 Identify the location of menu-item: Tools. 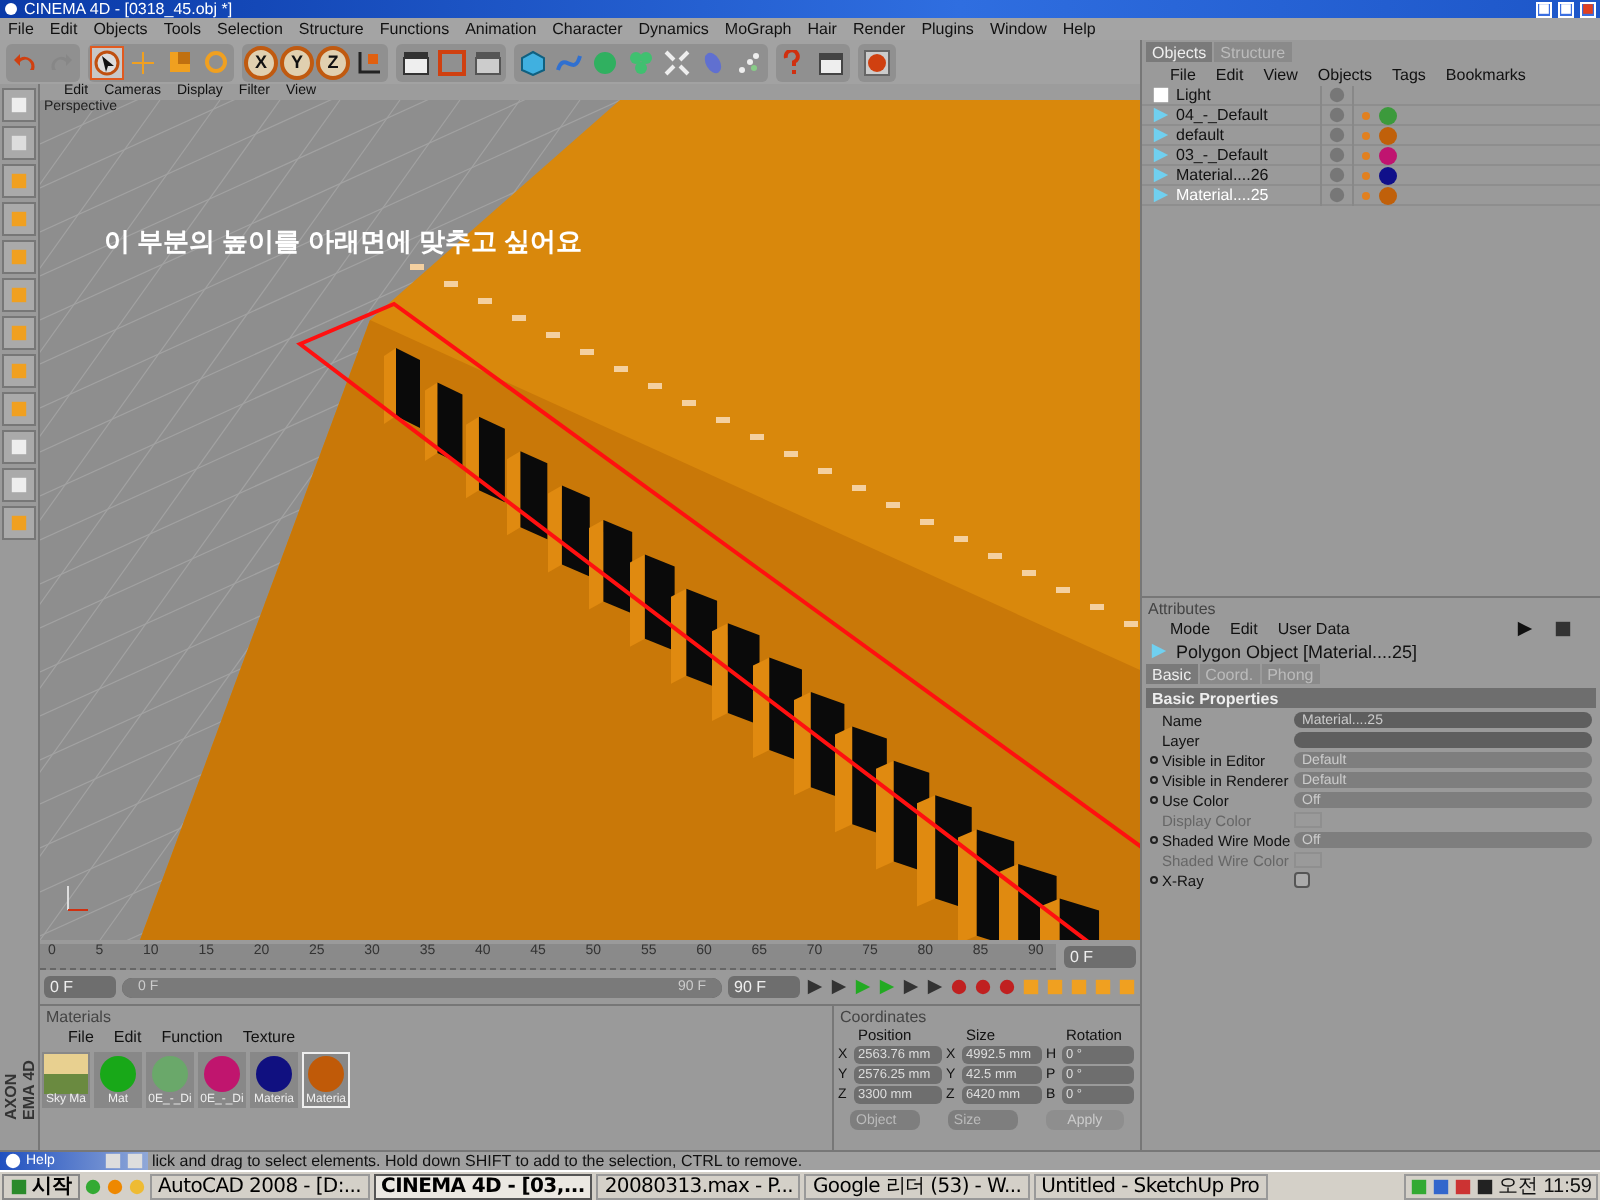
(182, 29).